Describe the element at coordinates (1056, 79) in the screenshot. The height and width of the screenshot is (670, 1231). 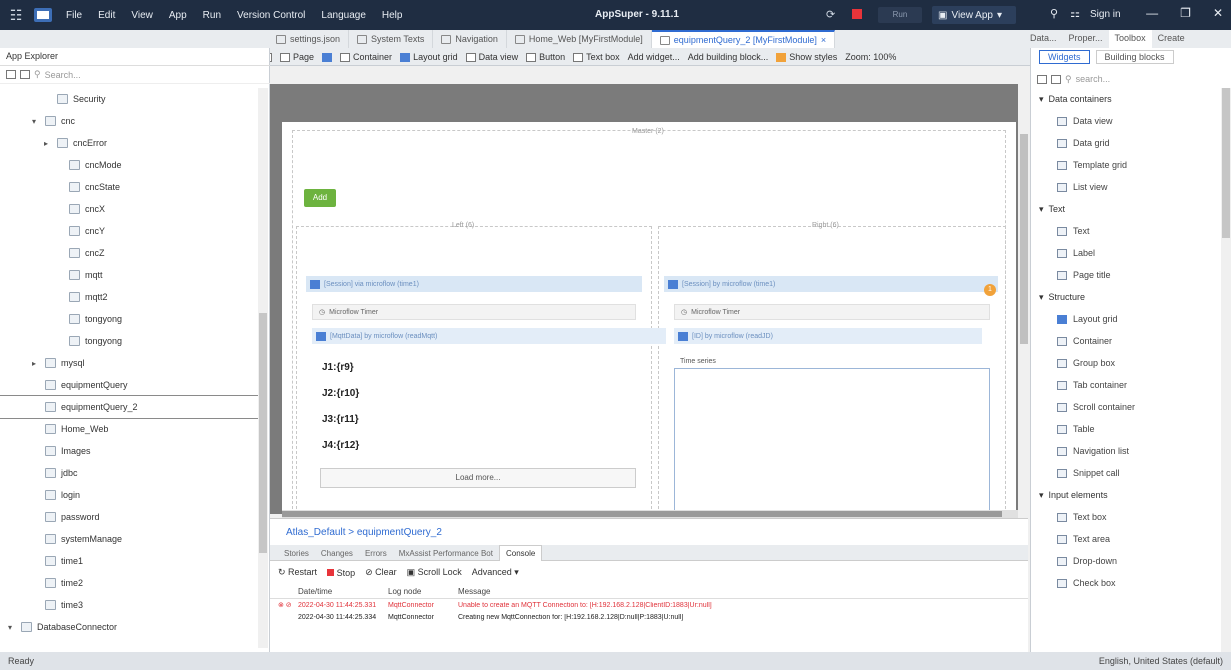
I see `expand-icon` at that location.